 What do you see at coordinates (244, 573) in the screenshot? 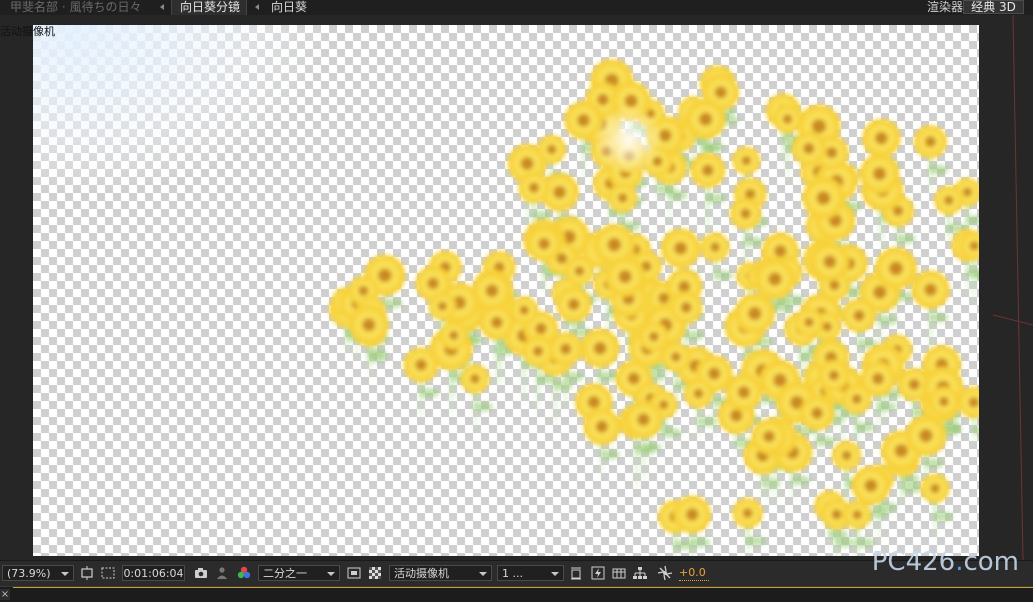
I see `color-channels-icon` at bounding box center [244, 573].